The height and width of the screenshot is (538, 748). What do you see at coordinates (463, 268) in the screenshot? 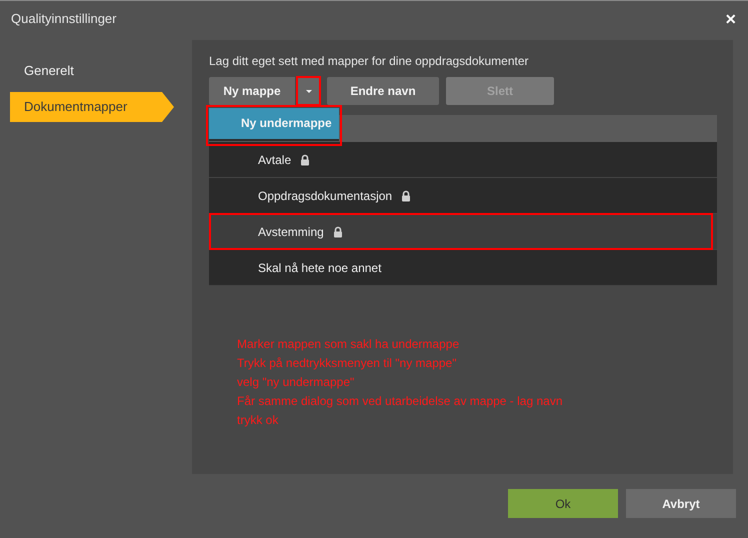
I see `folder-row: Skal nå hete noe annet` at bounding box center [463, 268].